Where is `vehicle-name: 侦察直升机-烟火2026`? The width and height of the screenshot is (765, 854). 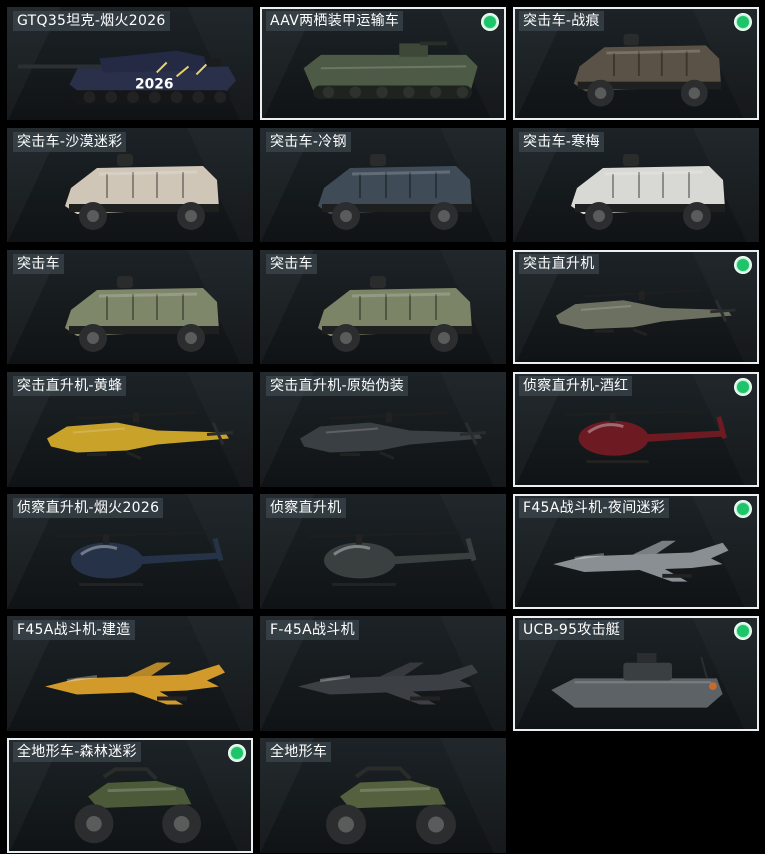
vehicle-name: 侦察直升机-烟火2026 is located at coordinates (88, 508).